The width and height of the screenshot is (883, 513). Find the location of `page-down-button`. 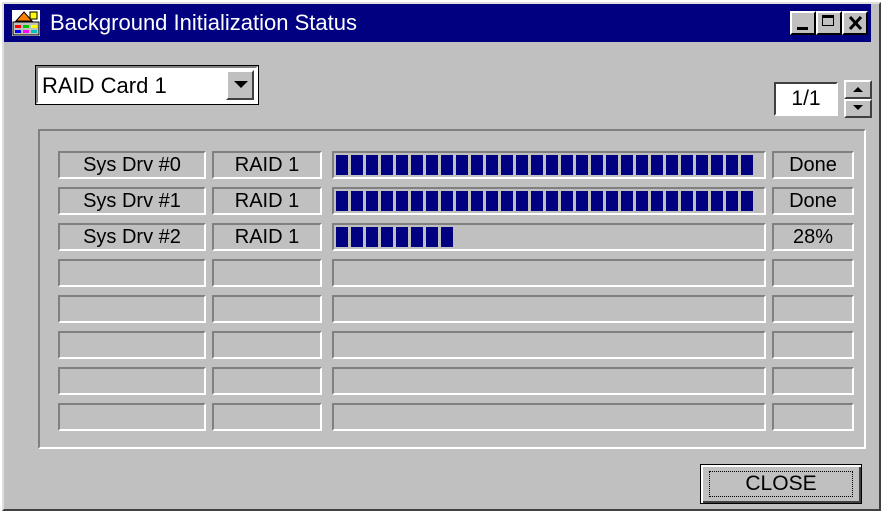

page-down-button is located at coordinates (858, 108).